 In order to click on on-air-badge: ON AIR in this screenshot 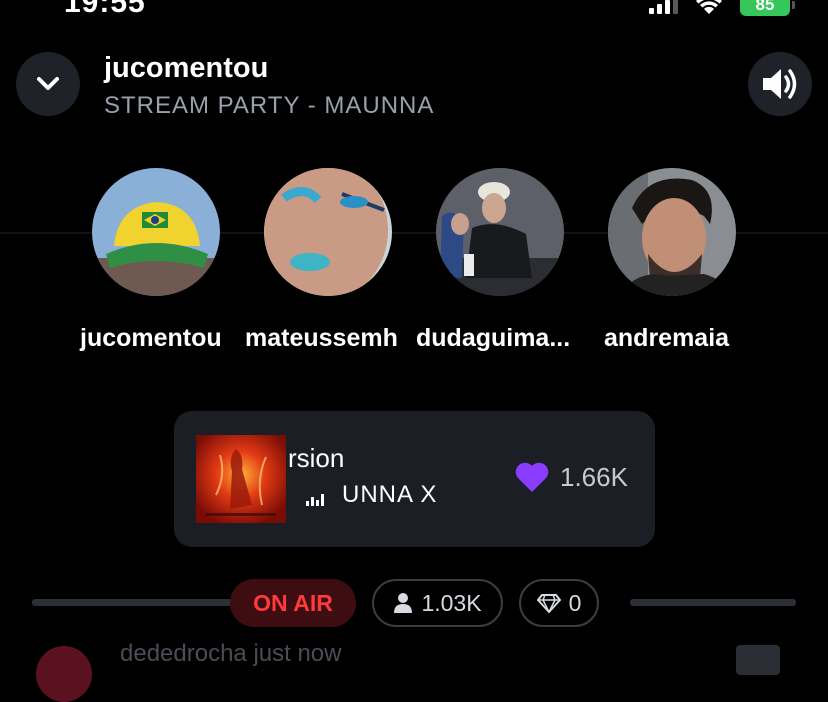, I will do `click(293, 603)`.